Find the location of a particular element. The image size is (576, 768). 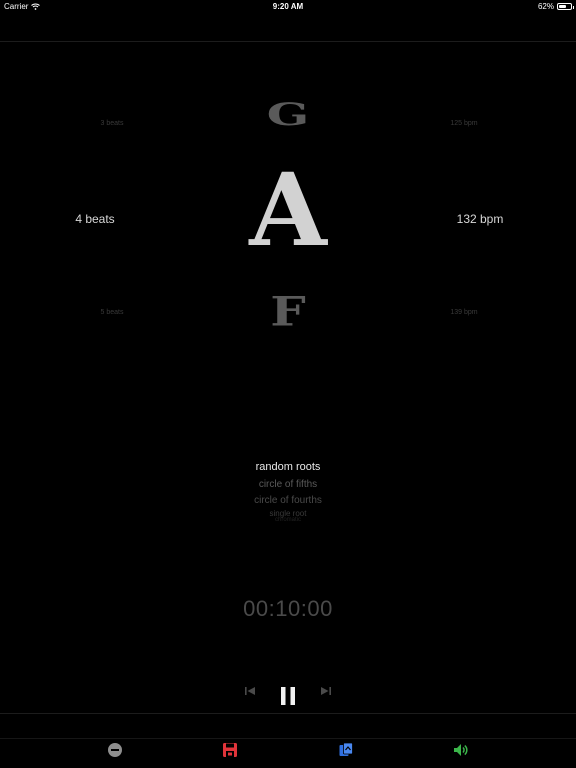

save-icon is located at coordinates (230, 750).